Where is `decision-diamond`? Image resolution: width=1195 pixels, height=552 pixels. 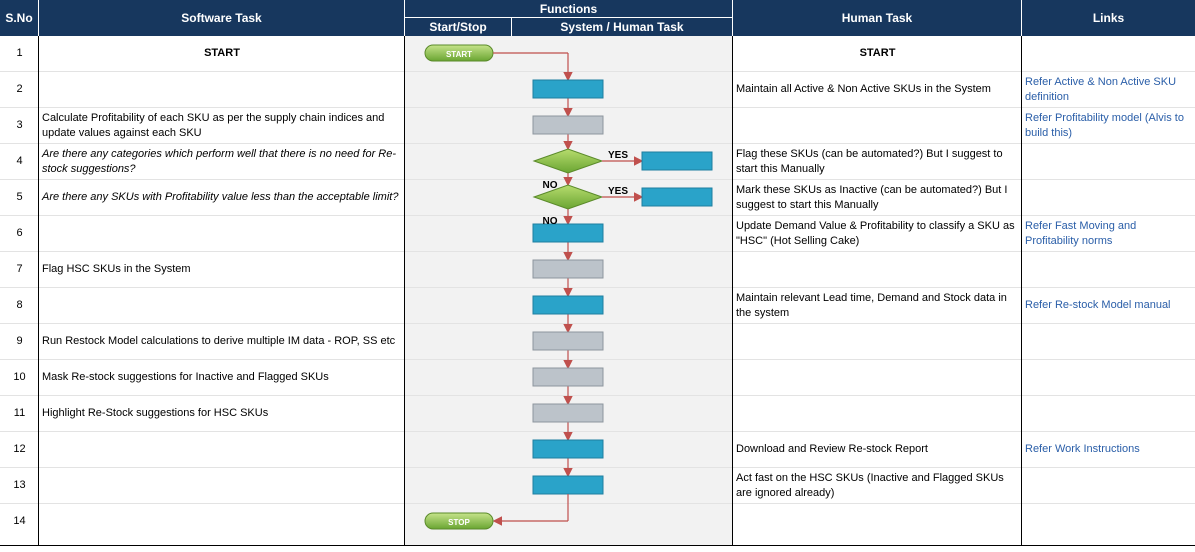 decision-diamond is located at coordinates (568, 161).